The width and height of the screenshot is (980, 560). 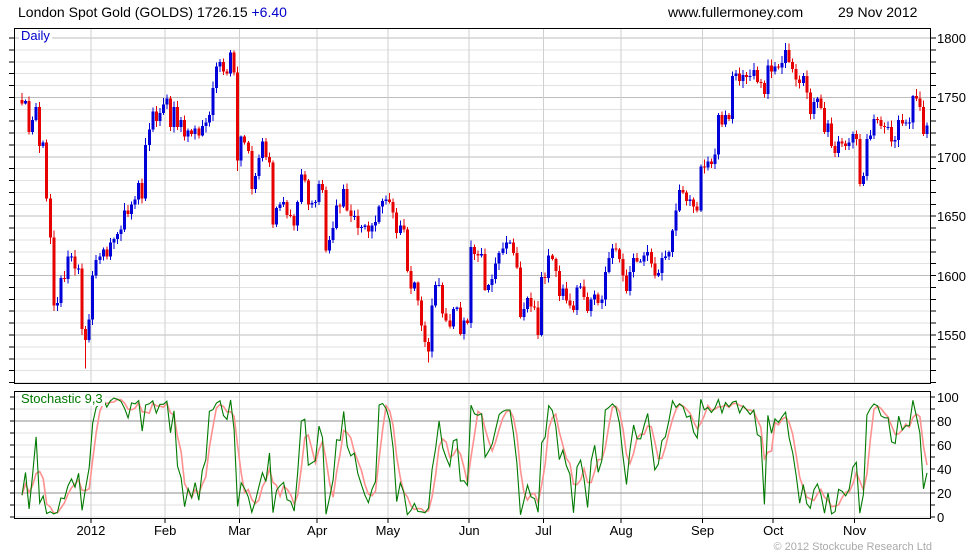 What do you see at coordinates (62, 398) in the screenshot?
I see `stochastic-label: Stochastic 9,3` at bounding box center [62, 398].